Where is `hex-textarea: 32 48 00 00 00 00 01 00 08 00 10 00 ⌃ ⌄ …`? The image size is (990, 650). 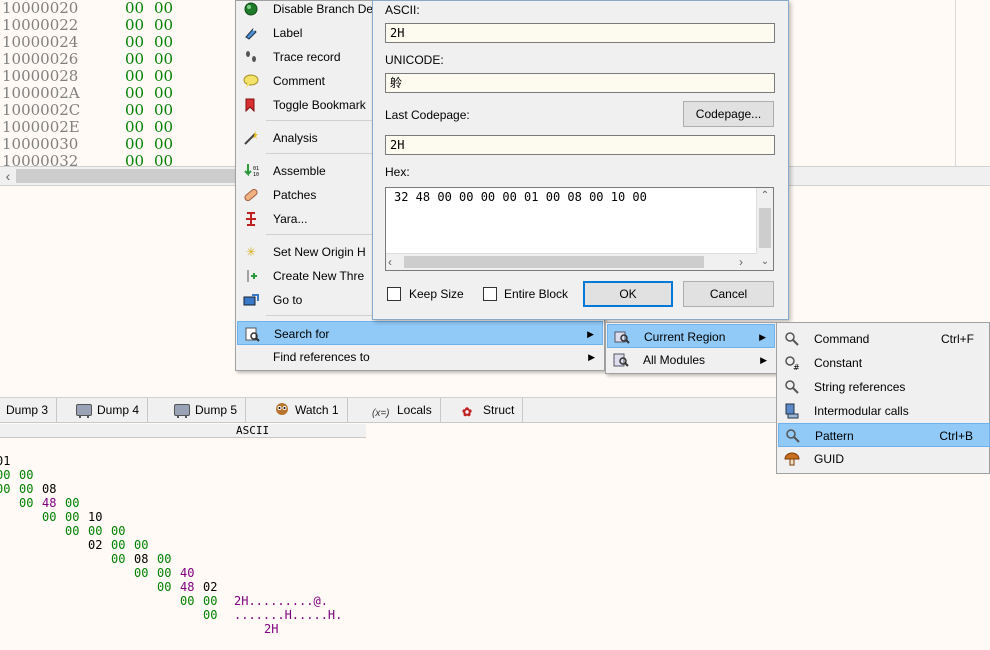 hex-textarea: 32 48 00 00 00 00 01 00 08 00 10 00 ⌃ ⌄ … is located at coordinates (579, 229).